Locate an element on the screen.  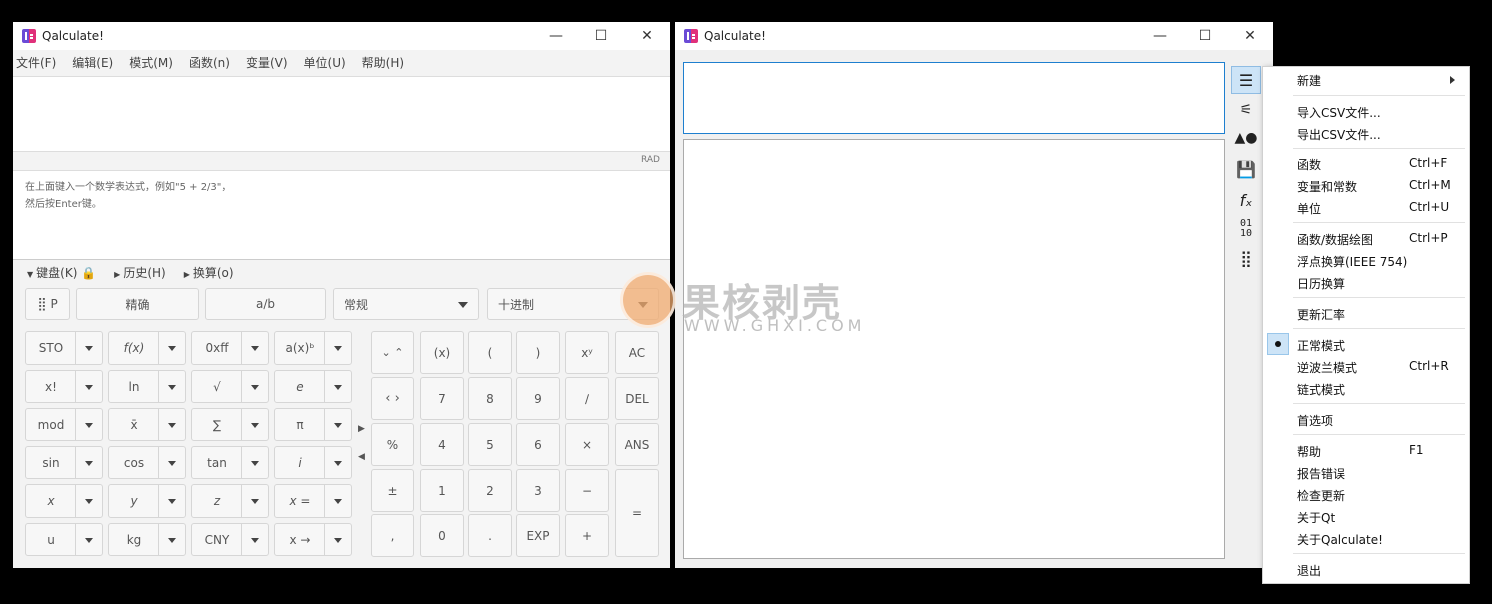
title-bar: Qalculate! — ☐ ✕ is located at coordinates (974, 36).